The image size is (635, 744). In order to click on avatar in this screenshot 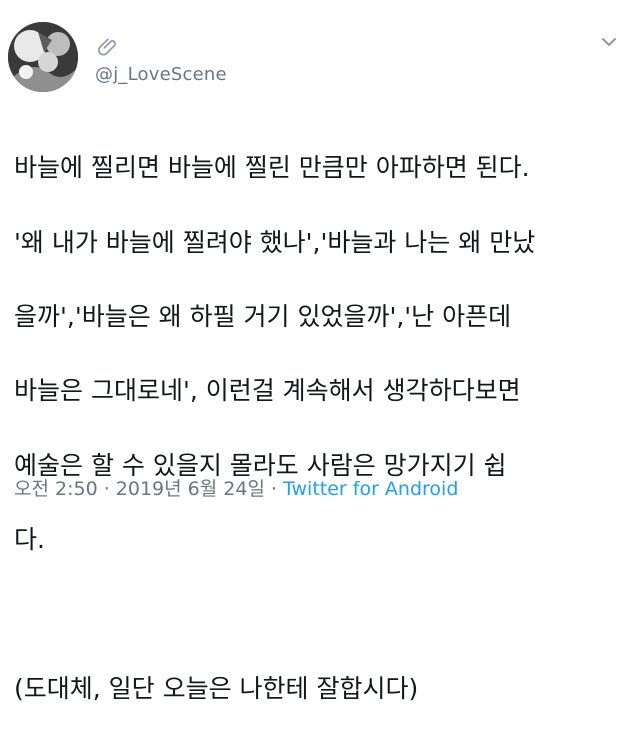, I will do `click(43, 57)`.